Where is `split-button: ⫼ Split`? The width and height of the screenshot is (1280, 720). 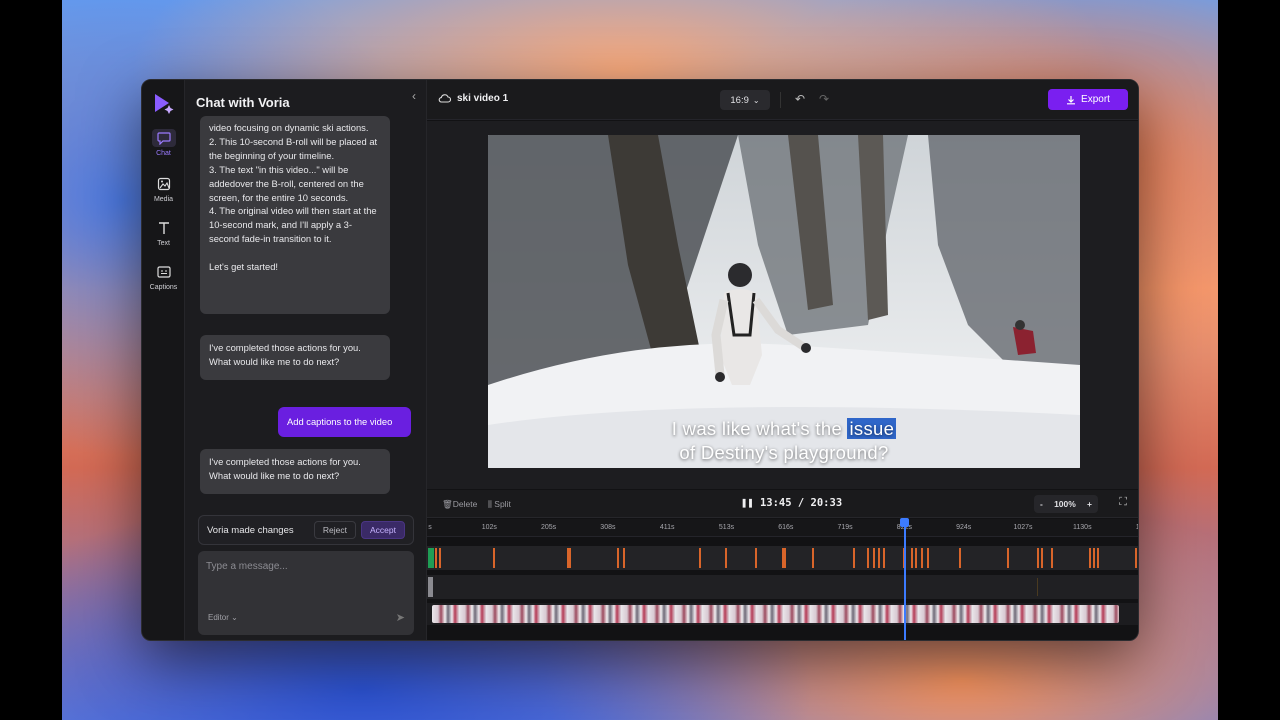 split-button: ⫼ Split is located at coordinates (499, 504).